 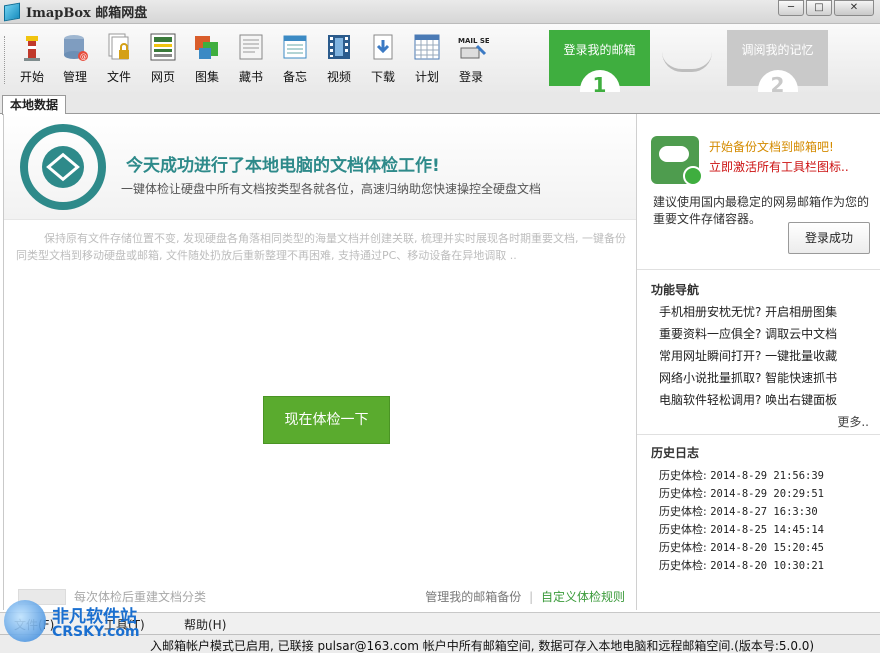 What do you see at coordinates (75, 47) in the screenshot?
I see `database-icon: @` at bounding box center [75, 47].